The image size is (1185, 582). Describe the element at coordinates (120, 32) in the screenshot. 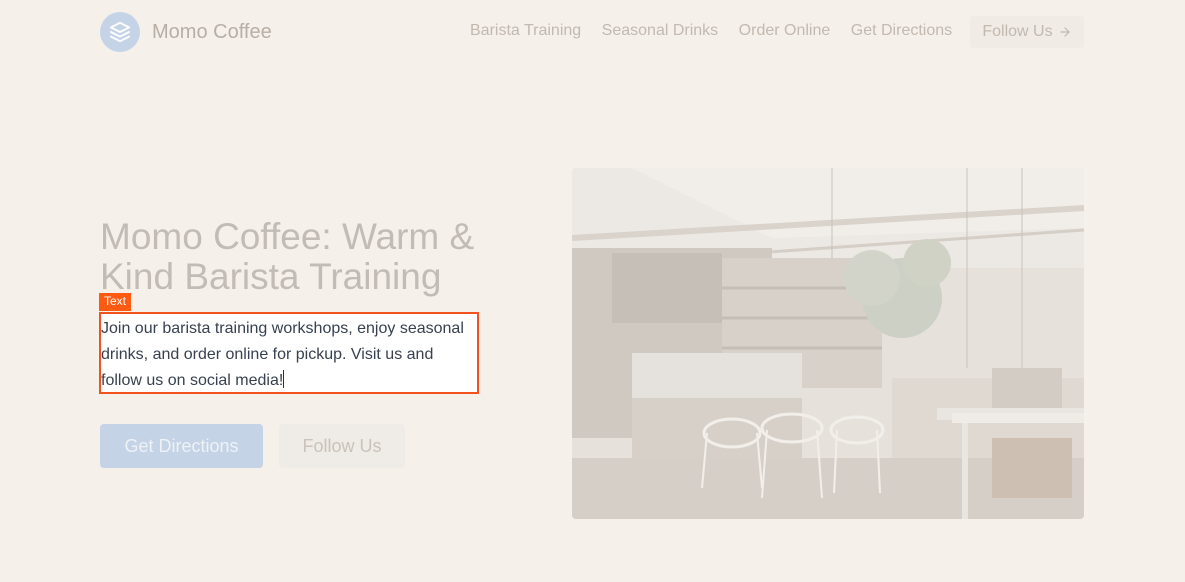

I see `layers-icon` at that location.